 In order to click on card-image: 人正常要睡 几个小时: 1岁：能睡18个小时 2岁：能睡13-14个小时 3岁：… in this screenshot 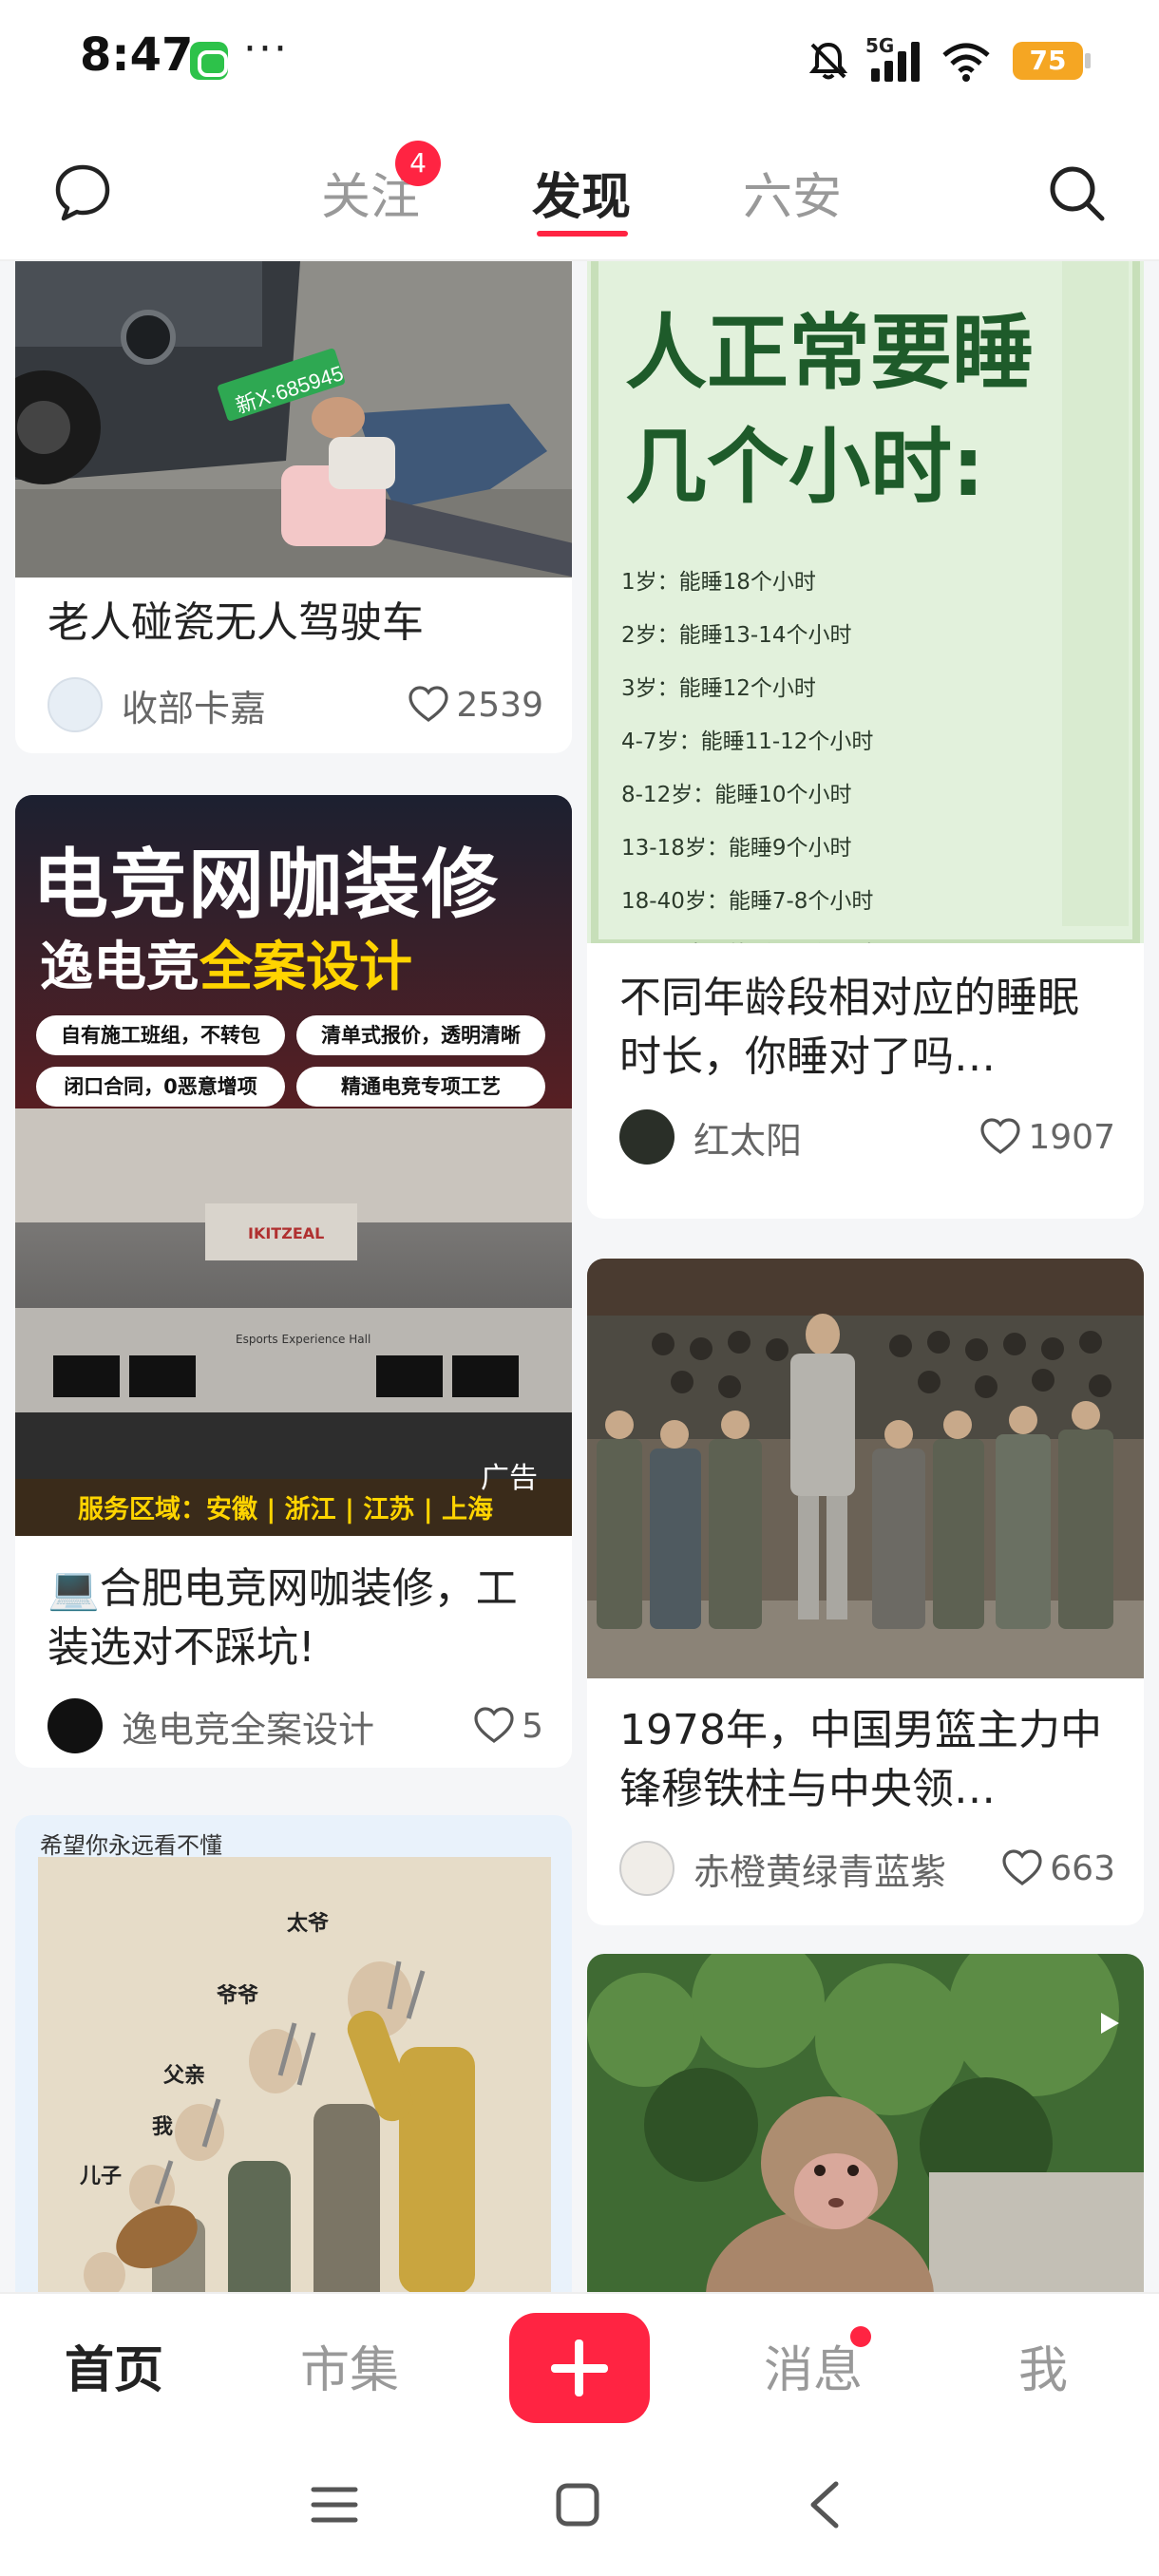, I will do `click(865, 602)`.